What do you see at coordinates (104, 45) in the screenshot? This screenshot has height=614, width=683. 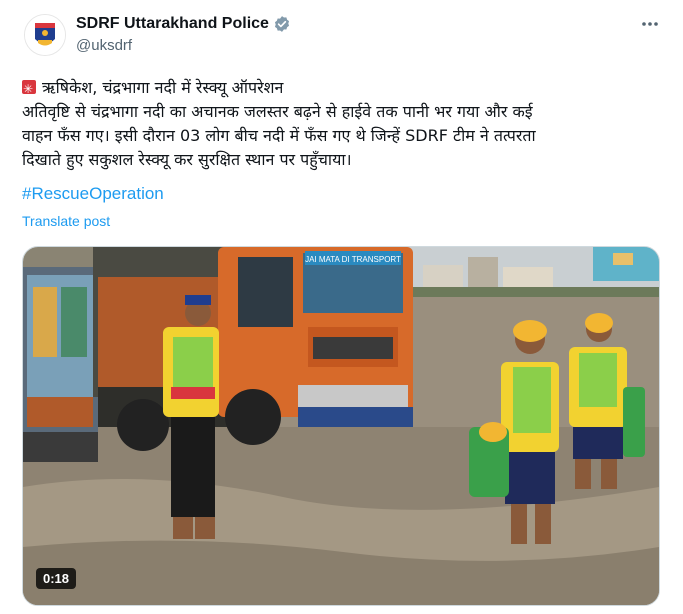 I see `author-handle: @uksdrf` at bounding box center [104, 45].